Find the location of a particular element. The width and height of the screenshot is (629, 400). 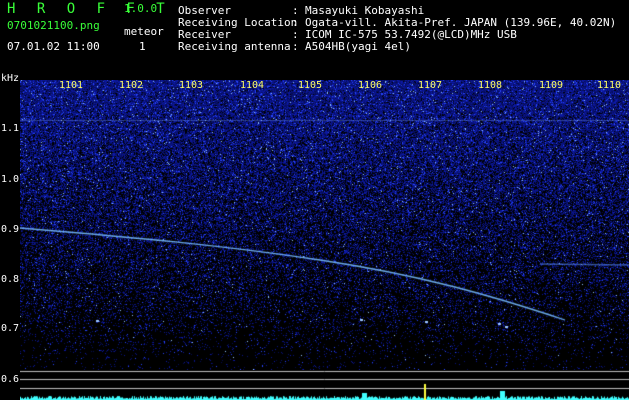

y-tick-label: 0.7 is located at coordinates (10, 328).